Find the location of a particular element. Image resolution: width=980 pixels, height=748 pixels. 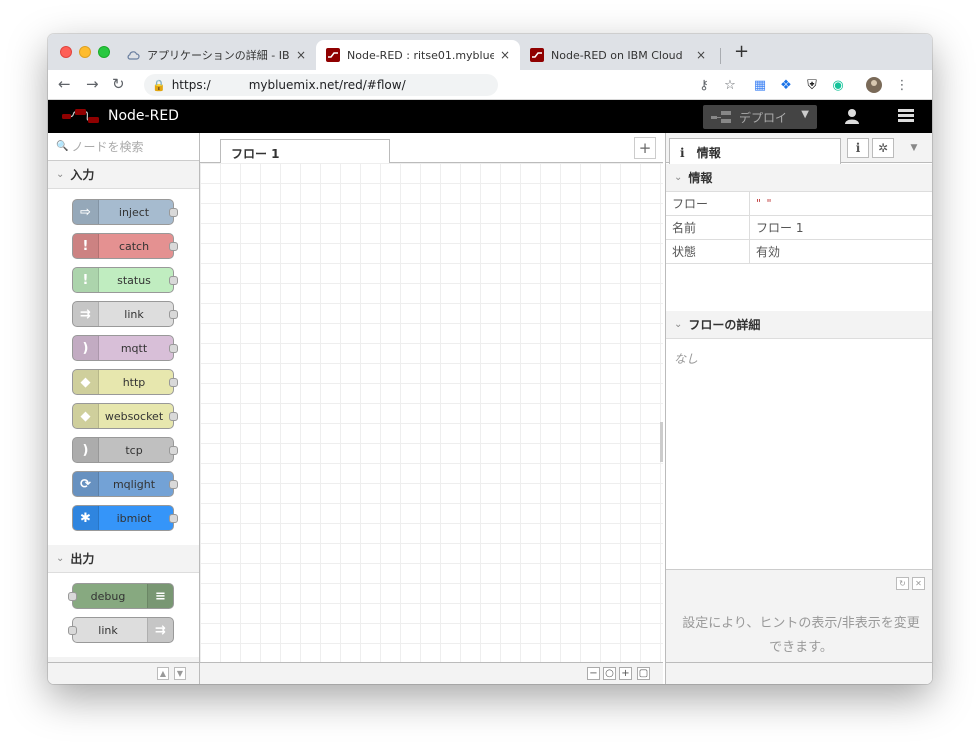

expand-all-icon: ▼ is located at coordinates (180, 673).